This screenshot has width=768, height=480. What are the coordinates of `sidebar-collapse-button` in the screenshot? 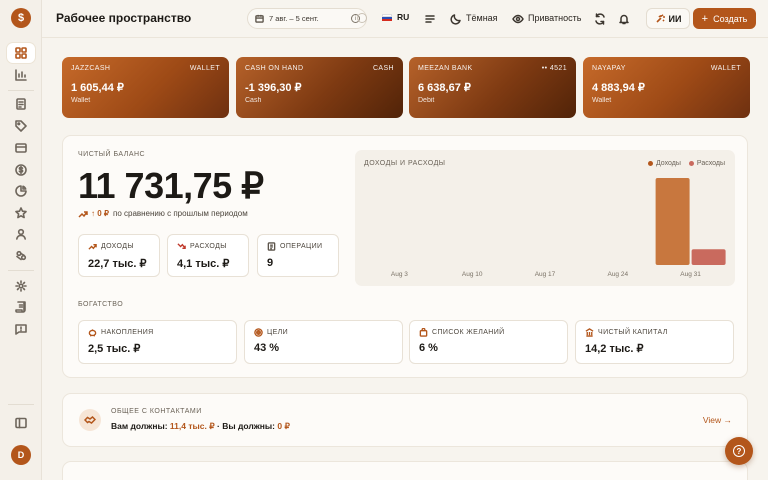 It's located at (21, 423).